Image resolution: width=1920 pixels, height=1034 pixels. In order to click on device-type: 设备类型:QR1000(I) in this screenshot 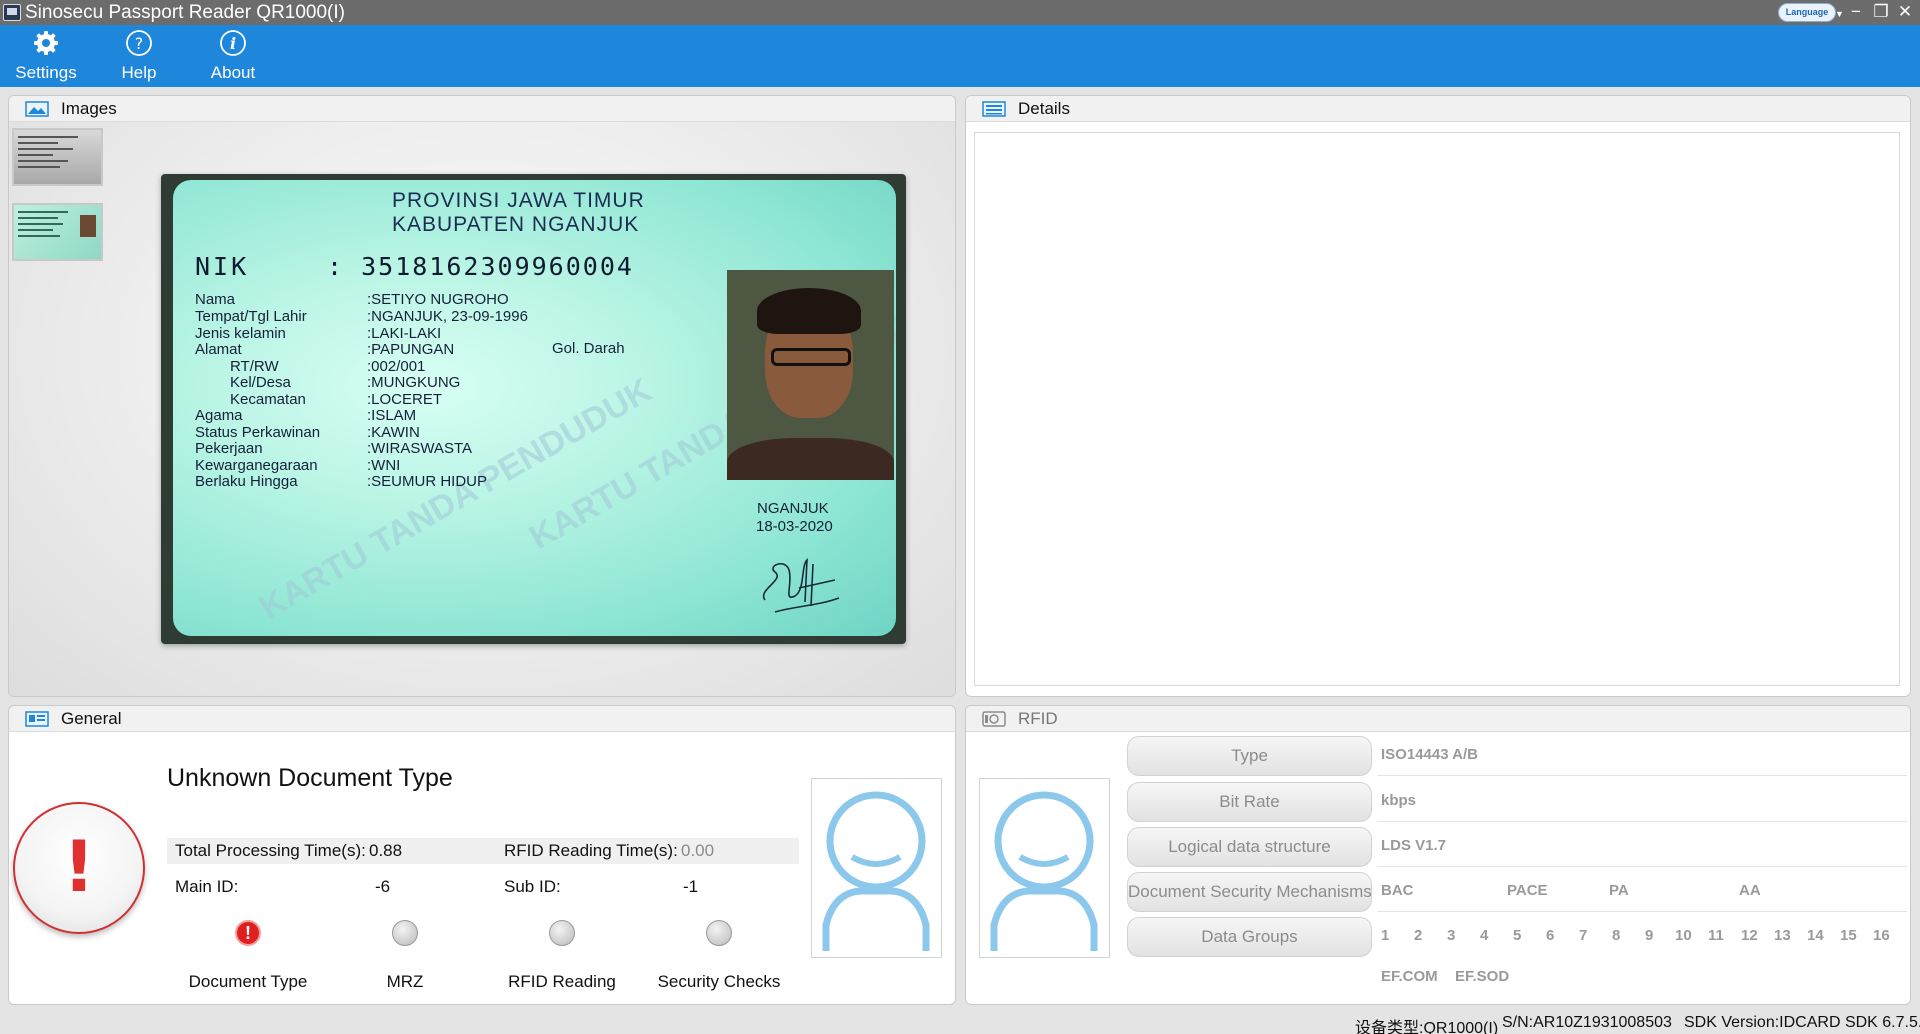, I will do `click(1427, 1027)`.